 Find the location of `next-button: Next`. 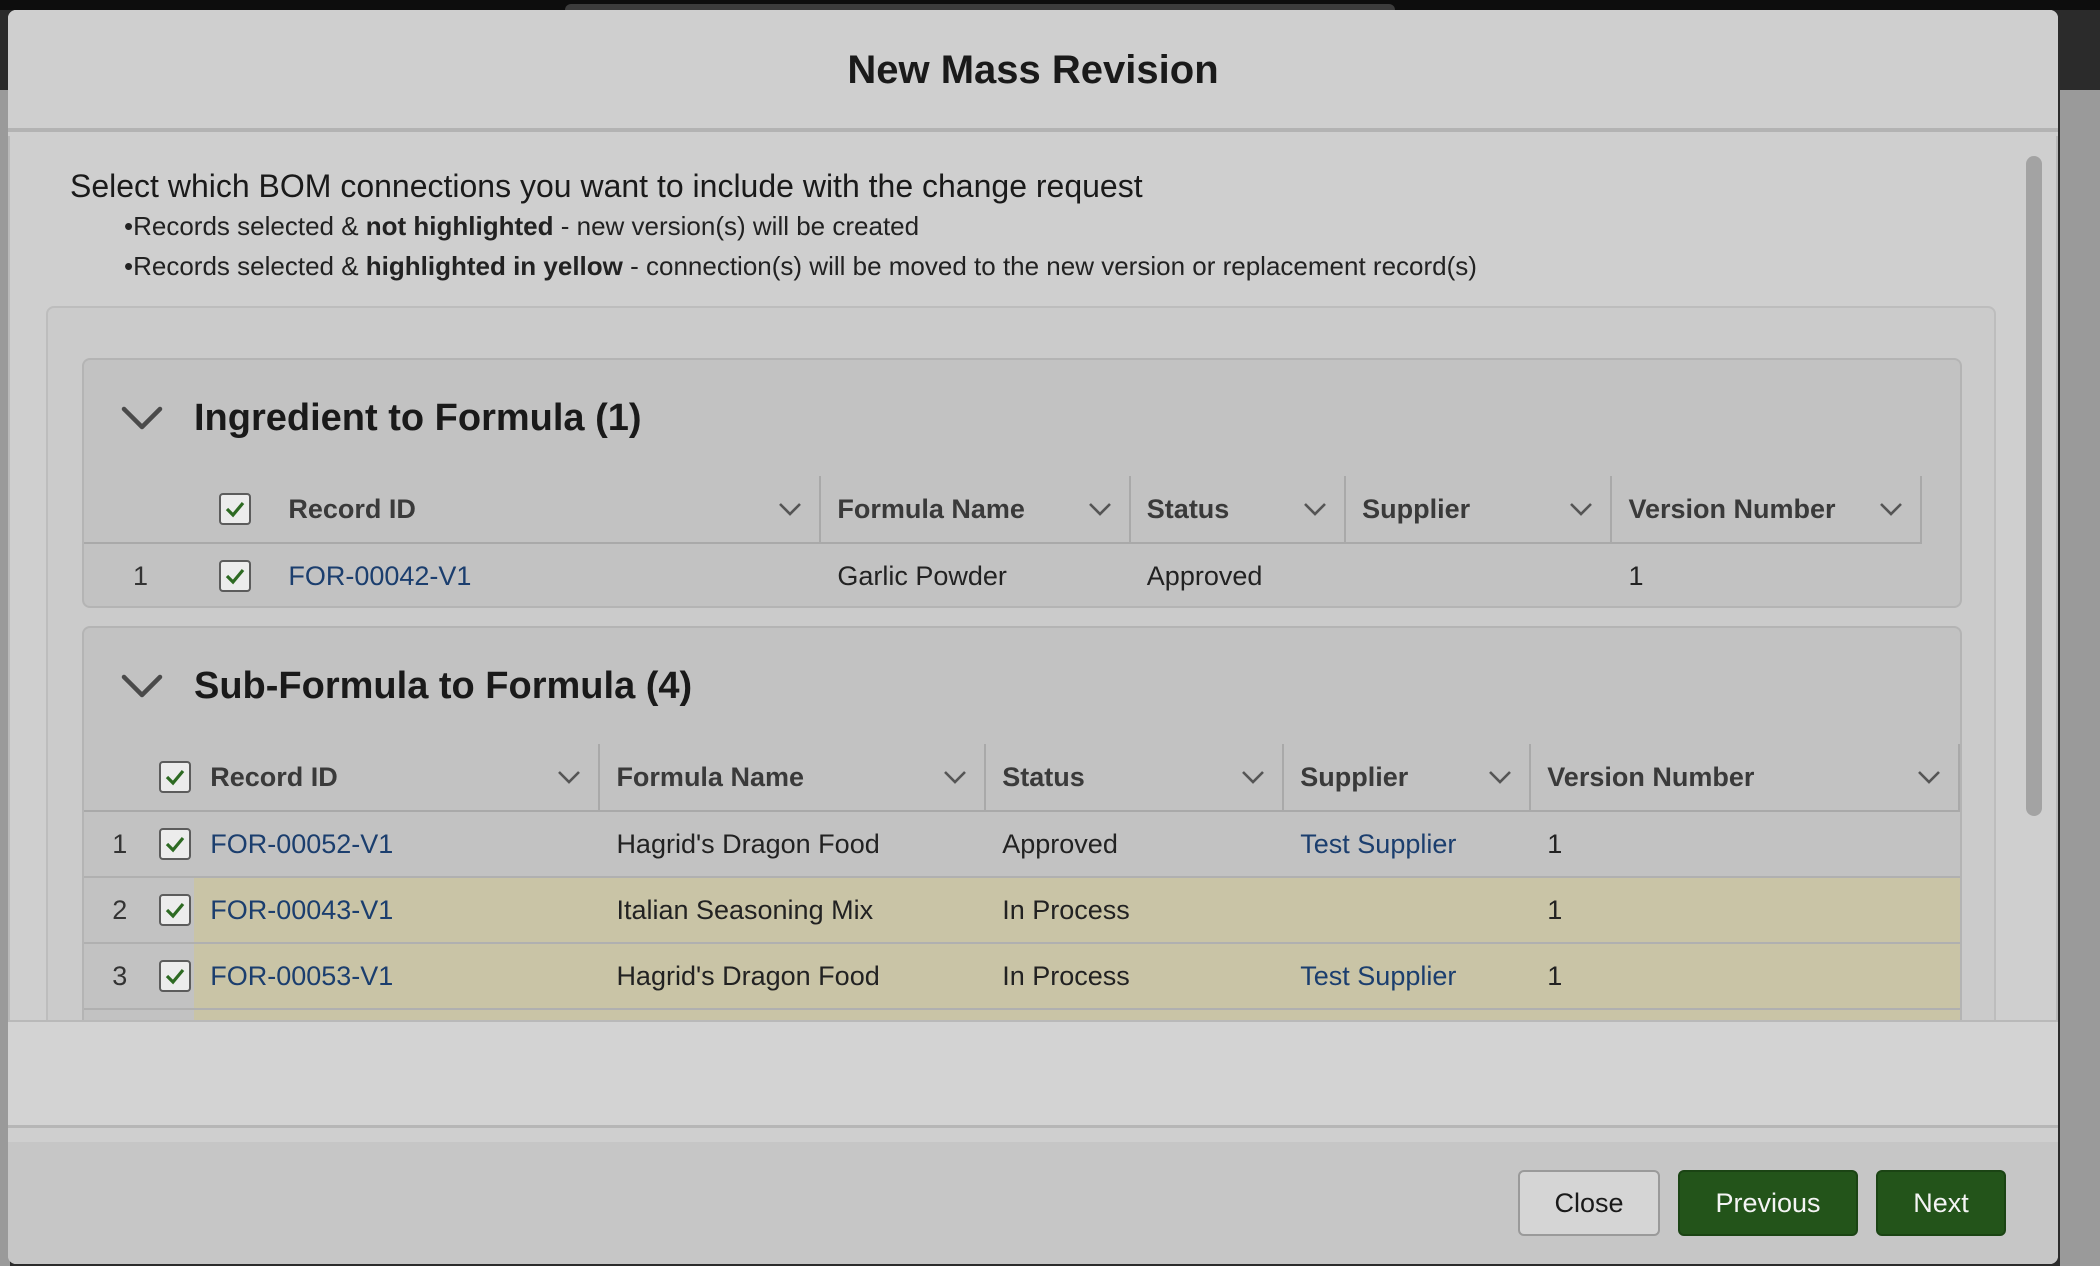

next-button: Next is located at coordinates (1941, 1203).